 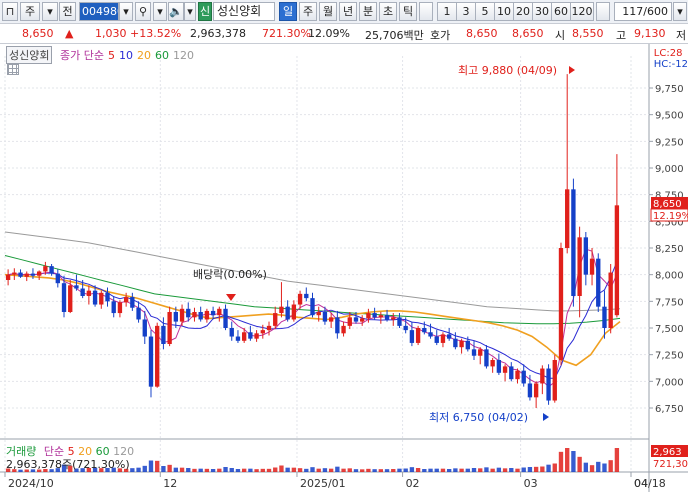 What do you see at coordinates (582, 11) in the screenshot?
I see `interval-120-button: 120` at bounding box center [582, 11].